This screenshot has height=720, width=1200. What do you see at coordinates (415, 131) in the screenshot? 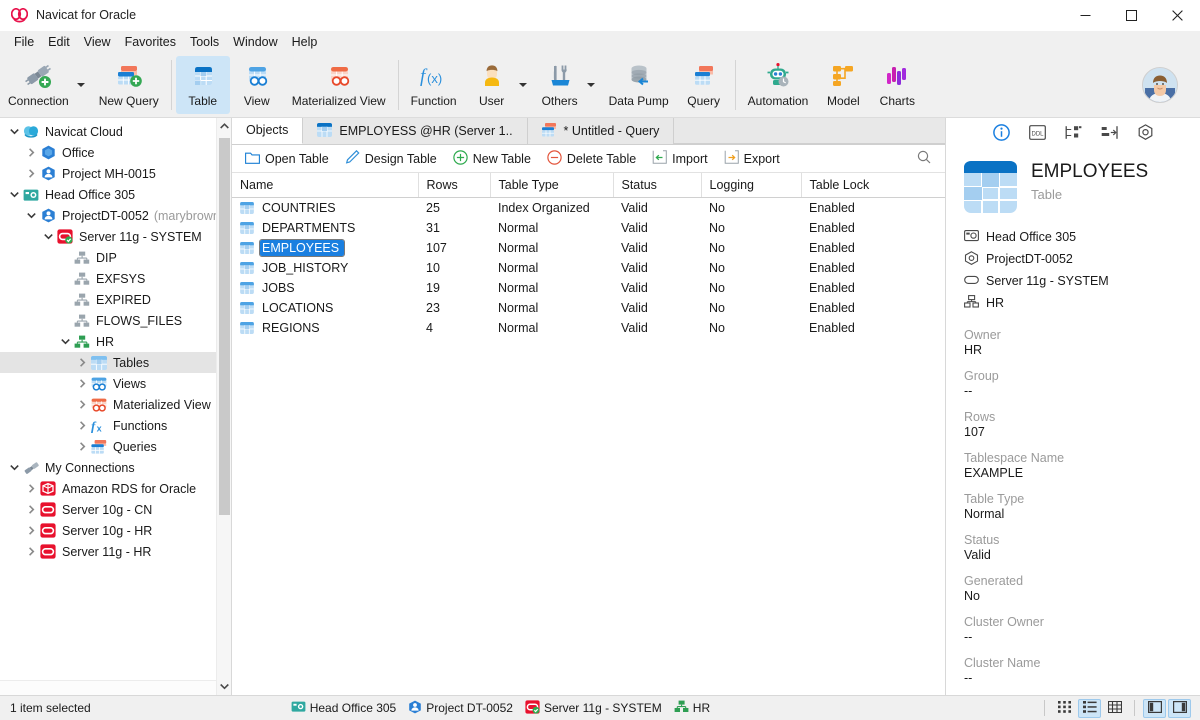
I see `tab-employess-hr: EMPLOYESS @HR (Server 1..` at bounding box center [415, 131].